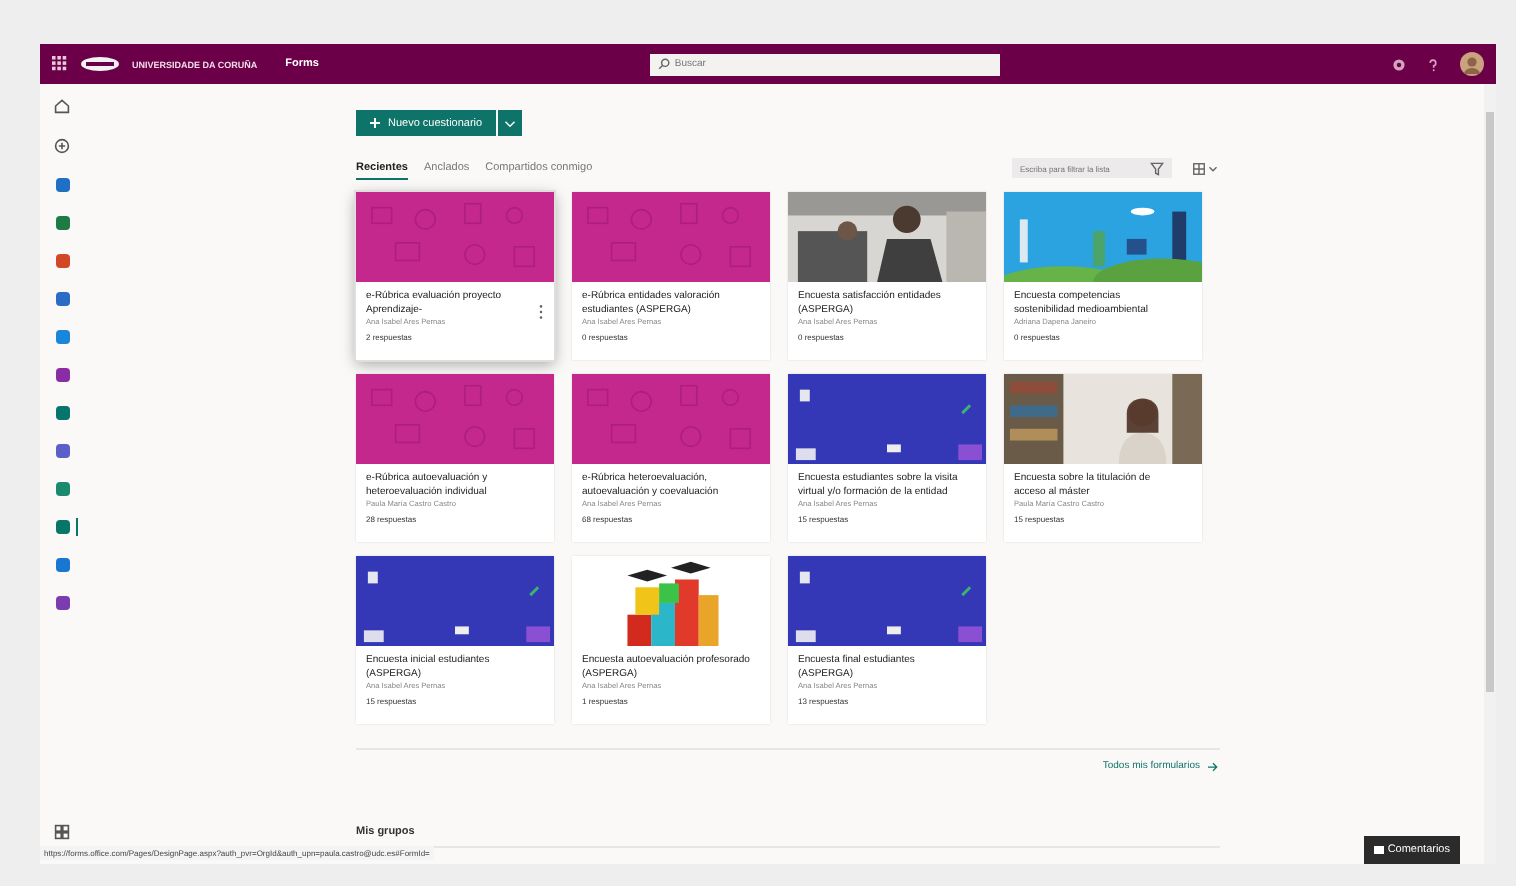  I want to click on add-icon, so click(62, 146).